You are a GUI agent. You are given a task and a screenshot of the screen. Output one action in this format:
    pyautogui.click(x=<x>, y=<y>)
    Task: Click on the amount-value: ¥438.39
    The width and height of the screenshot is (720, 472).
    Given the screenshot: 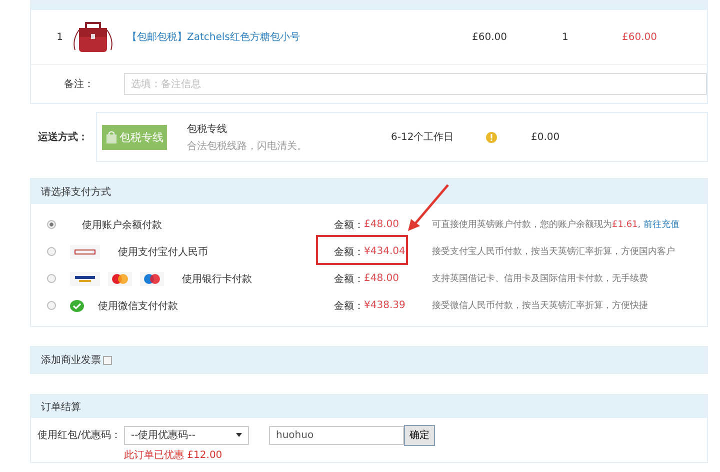 What is the action you would take?
    pyautogui.click(x=385, y=305)
    